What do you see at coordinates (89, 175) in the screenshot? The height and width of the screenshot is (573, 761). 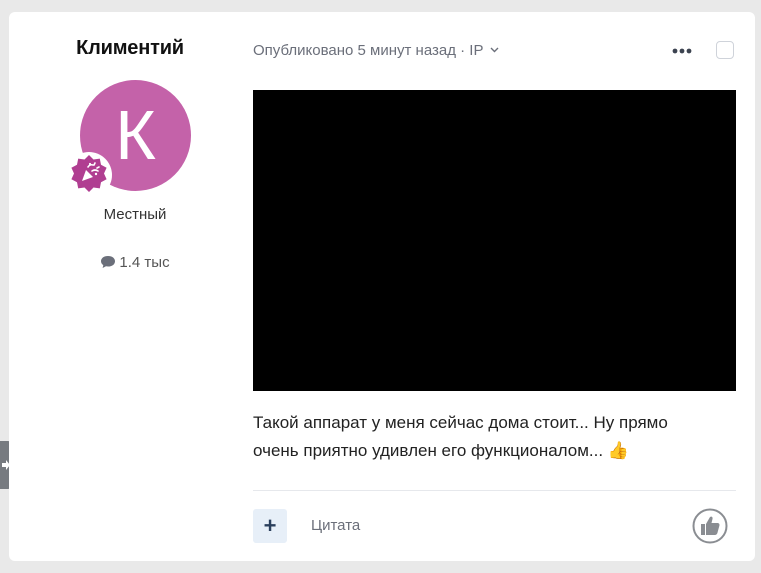 I see `celebration-badge-icon` at bounding box center [89, 175].